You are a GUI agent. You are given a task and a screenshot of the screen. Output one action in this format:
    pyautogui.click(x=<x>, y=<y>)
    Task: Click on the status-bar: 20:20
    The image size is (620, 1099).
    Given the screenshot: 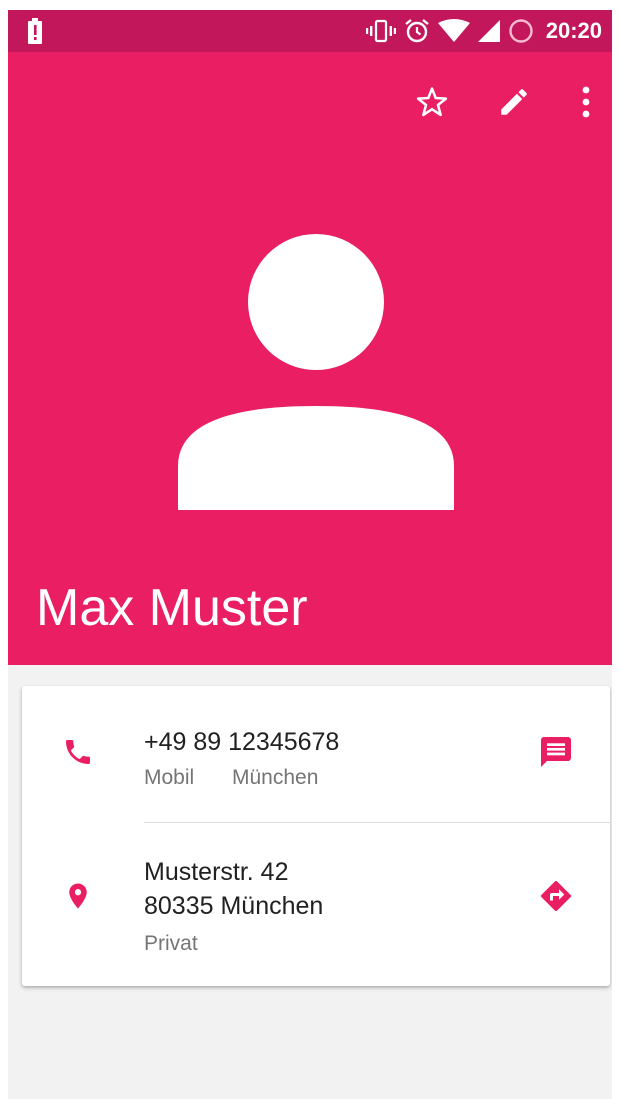 What is the action you would take?
    pyautogui.click(x=310, y=31)
    